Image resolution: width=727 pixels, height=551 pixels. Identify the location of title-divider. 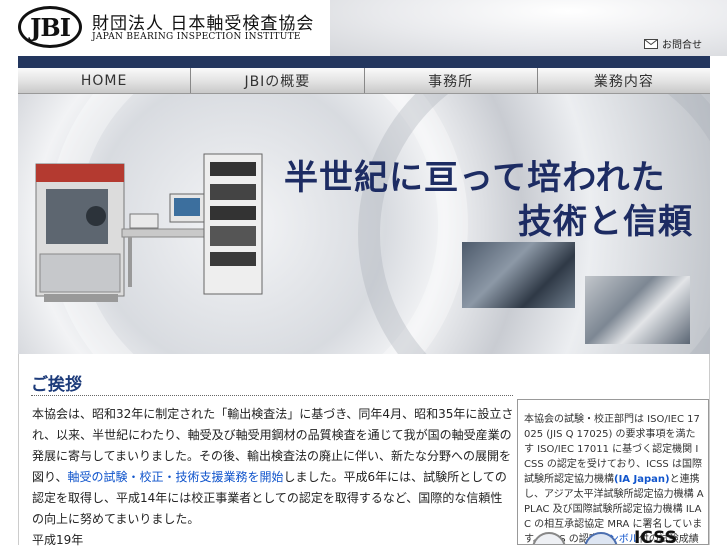
(272, 395).